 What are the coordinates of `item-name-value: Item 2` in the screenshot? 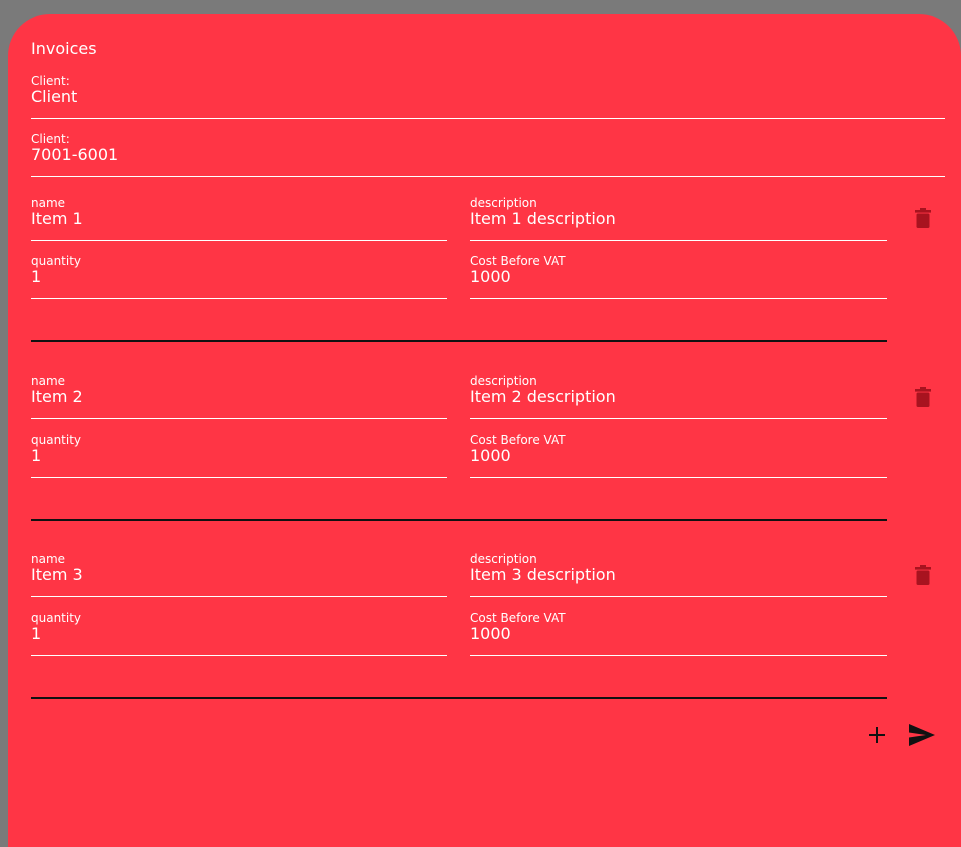 It's located at (57, 397).